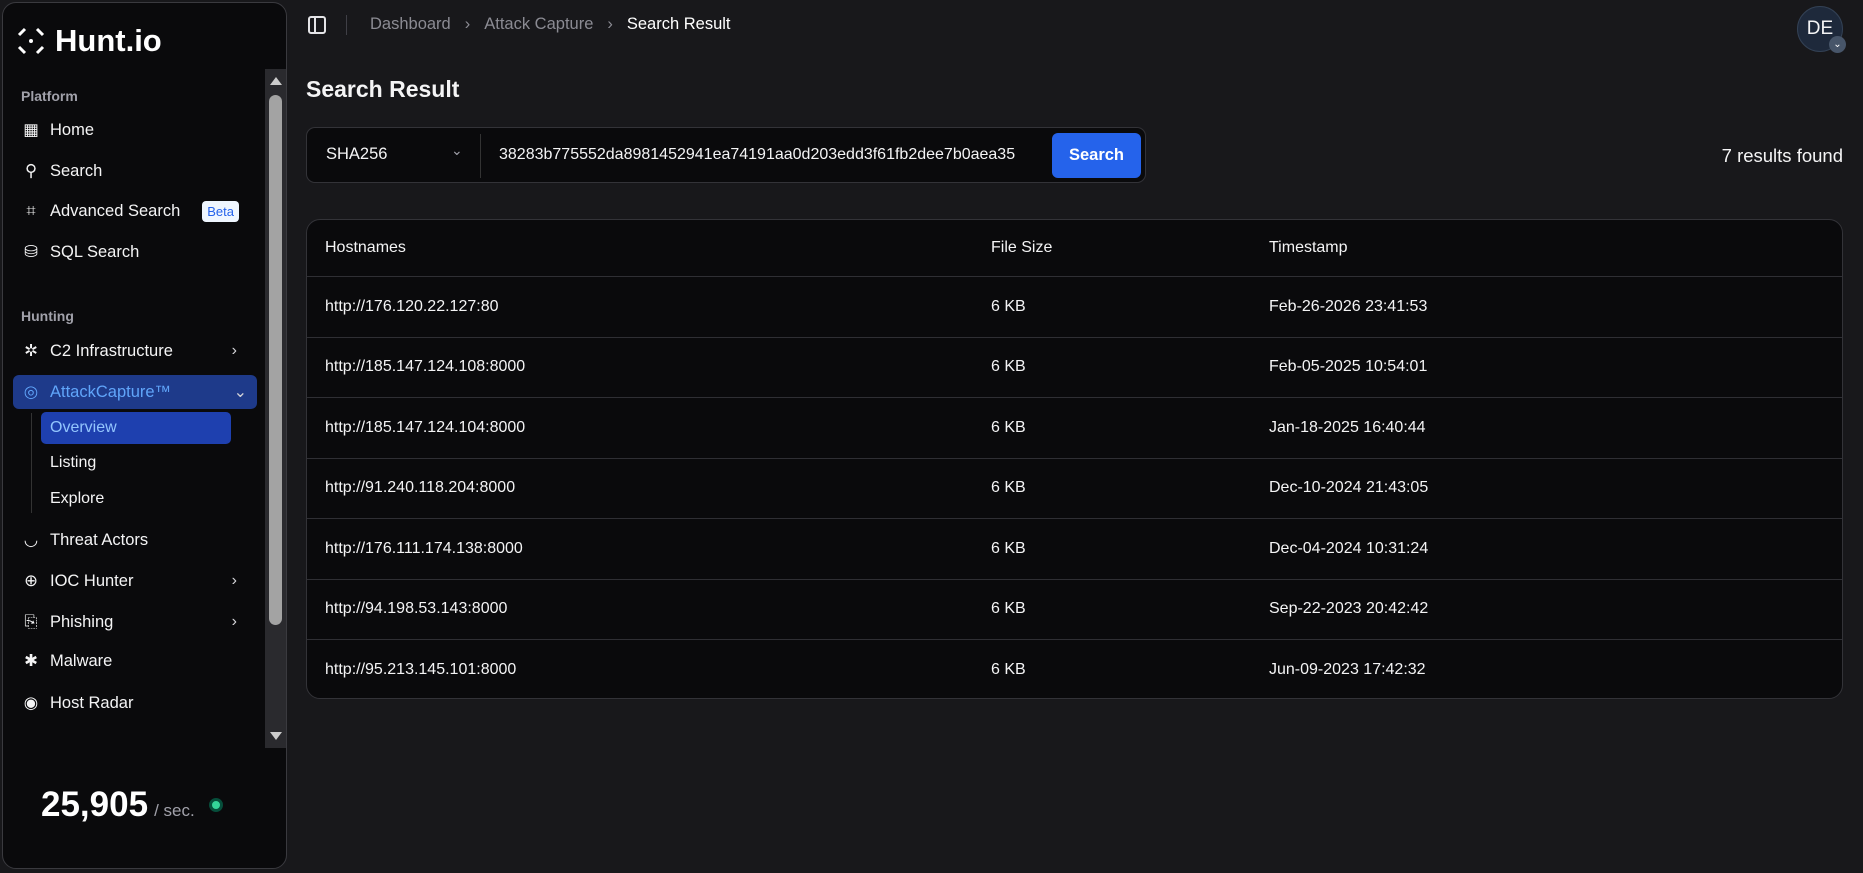 The height and width of the screenshot is (873, 1863). What do you see at coordinates (383, 89) in the screenshot?
I see `page-title: Search Result` at bounding box center [383, 89].